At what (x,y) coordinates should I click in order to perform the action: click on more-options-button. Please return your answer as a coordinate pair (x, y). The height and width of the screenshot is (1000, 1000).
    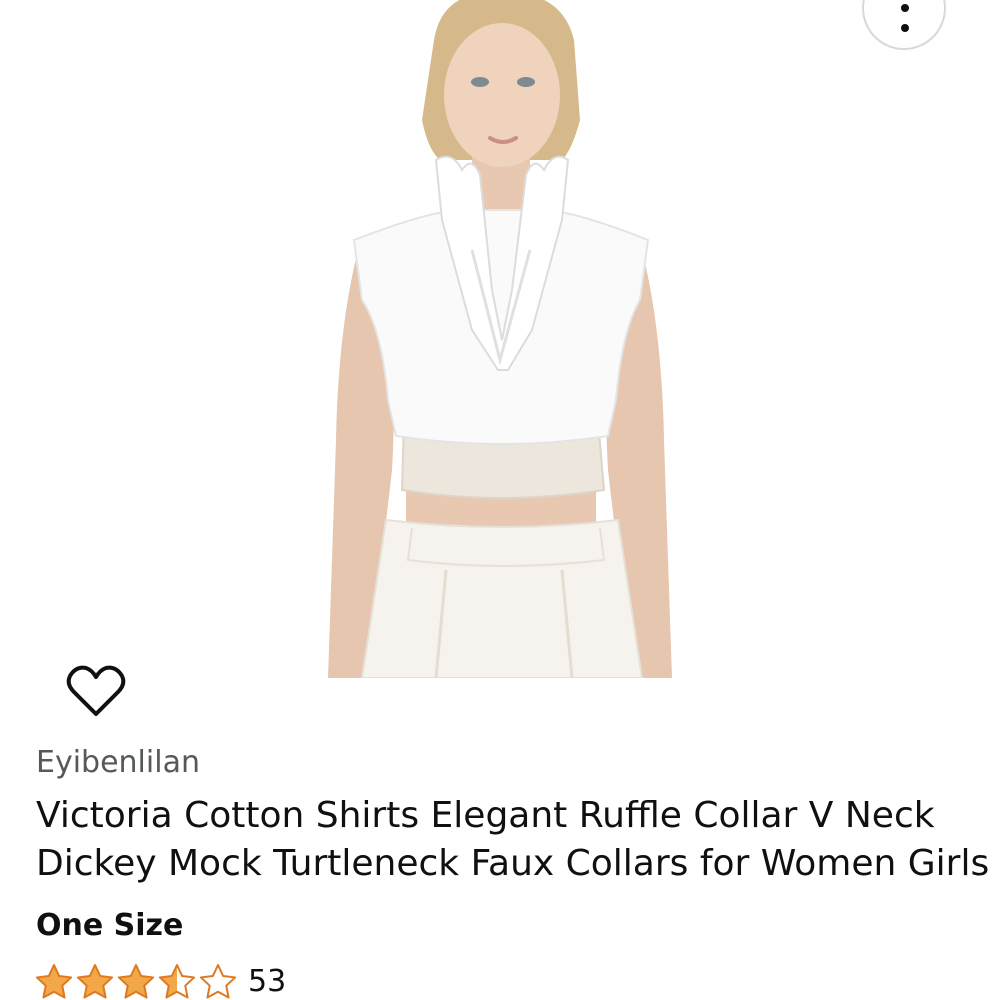
    Looking at the image, I should click on (904, 25).